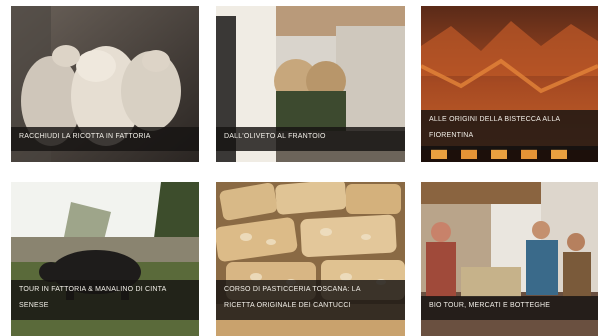 The height and width of the screenshot is (336, 598). Describe the element at coordinates (34, 305) in the screenshot. I see `tour-title-line-2: SENESE` at that location.